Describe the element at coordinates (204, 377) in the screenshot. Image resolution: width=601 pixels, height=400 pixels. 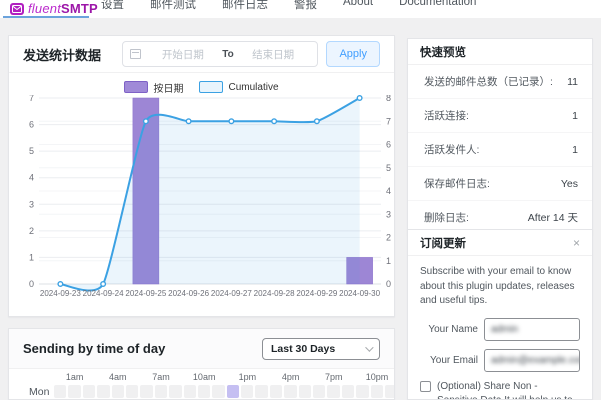
I see `hour-label: 10am` at that location.